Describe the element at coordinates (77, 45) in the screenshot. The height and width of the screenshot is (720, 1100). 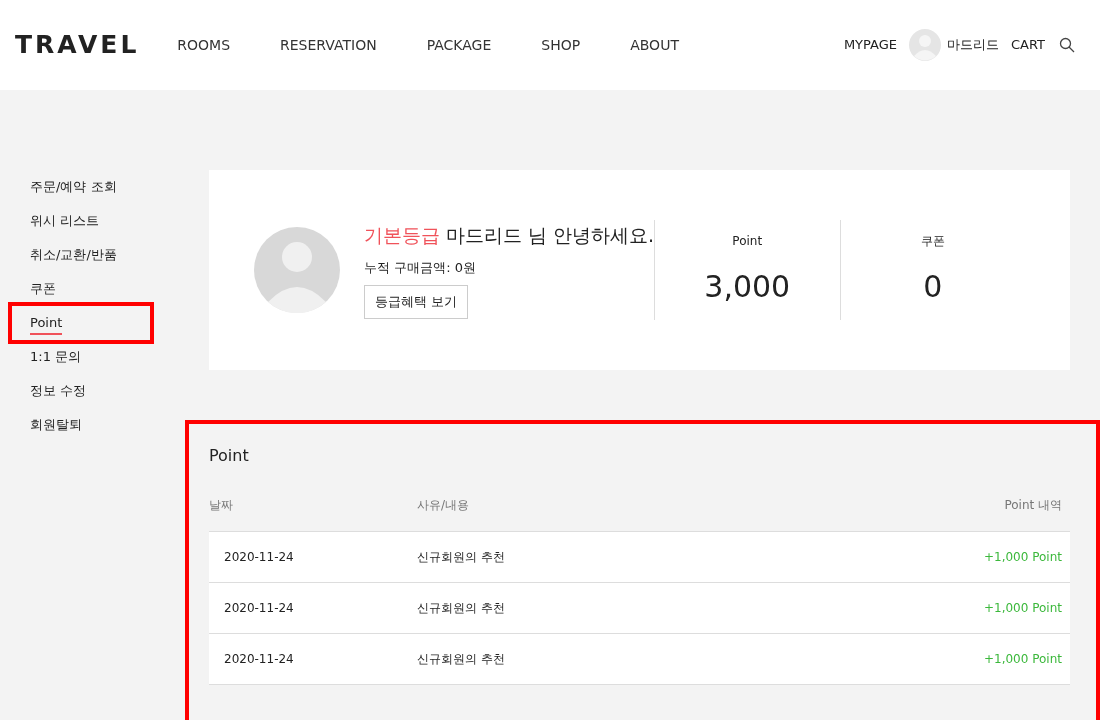
I see `logo: TRAVEL` at that location.